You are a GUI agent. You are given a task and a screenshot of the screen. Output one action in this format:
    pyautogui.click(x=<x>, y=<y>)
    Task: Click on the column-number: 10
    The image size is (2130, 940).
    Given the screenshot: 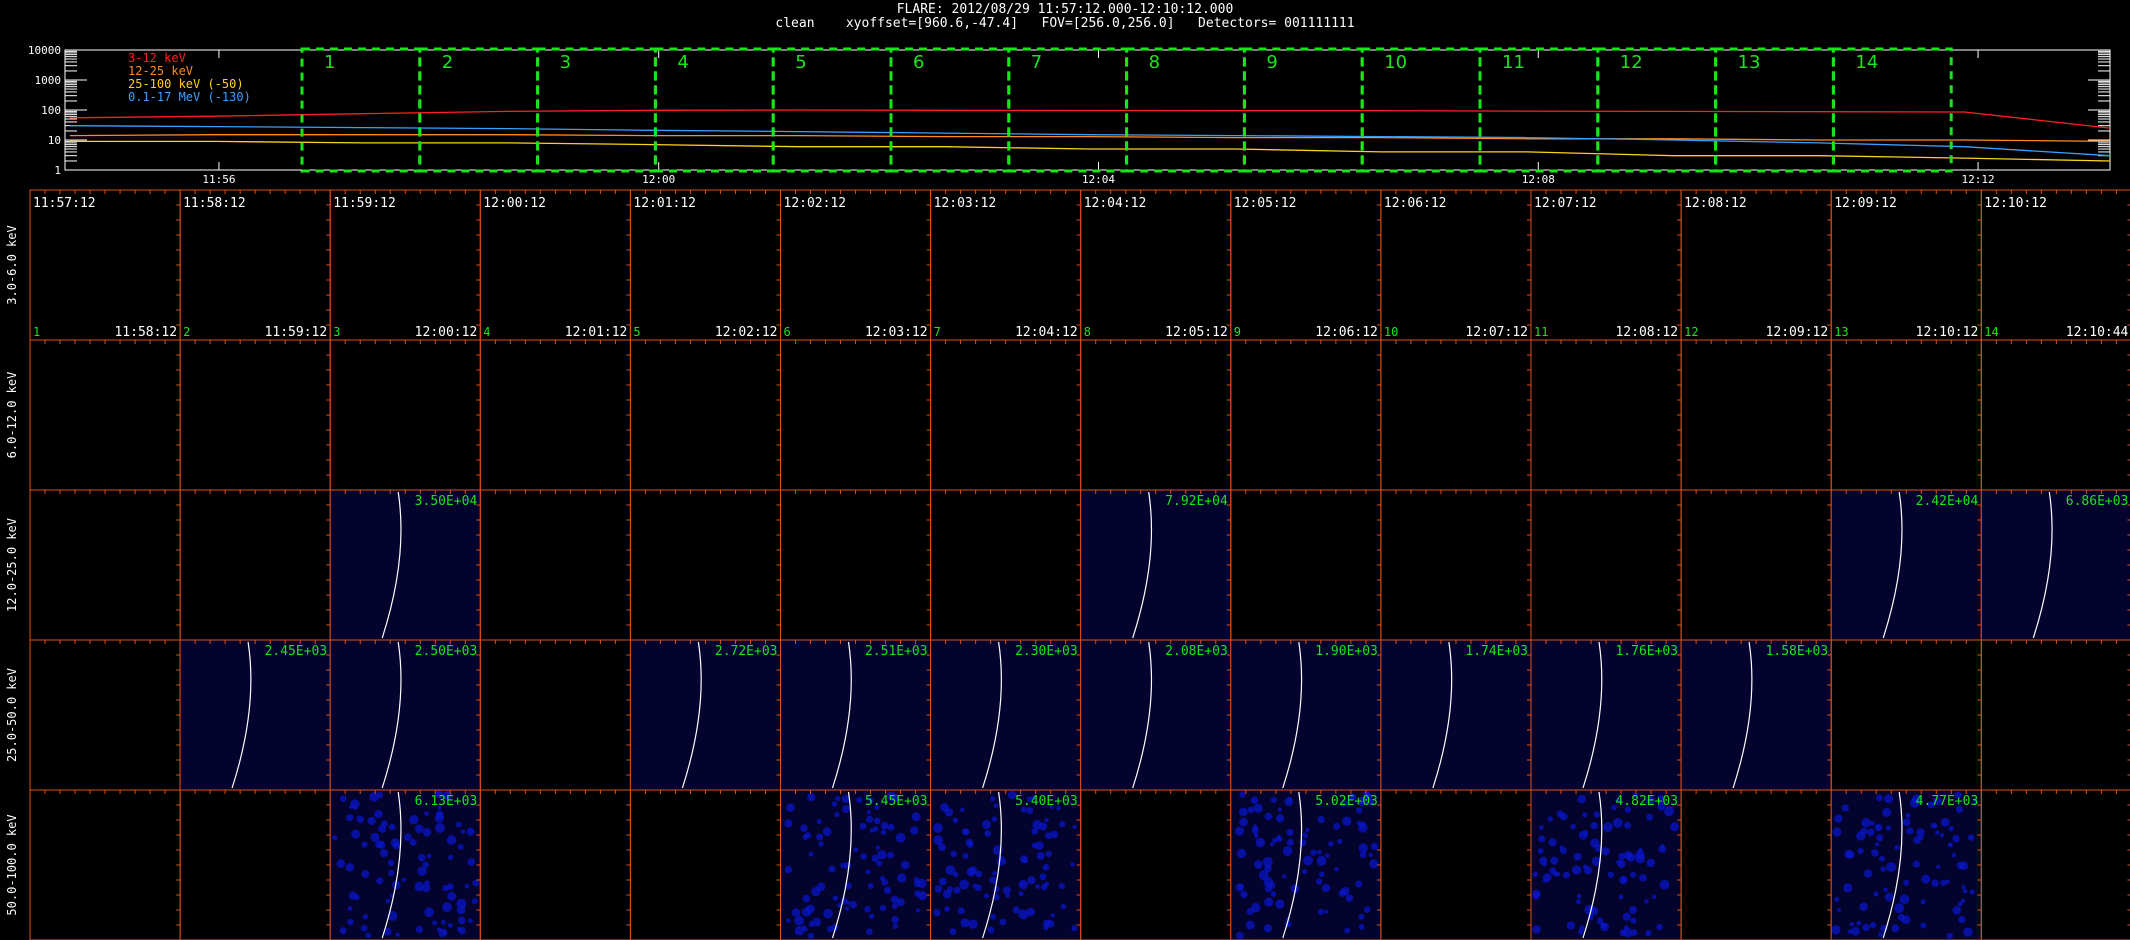 What is the action you would take?
    pyautogui.click(x=1391, y=332)
    